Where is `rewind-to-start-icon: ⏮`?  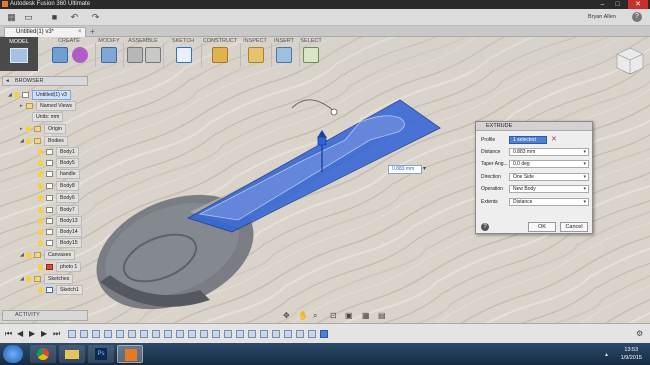
rewind-to-start-icon: ⏮ is located at coordinates (8, 334).